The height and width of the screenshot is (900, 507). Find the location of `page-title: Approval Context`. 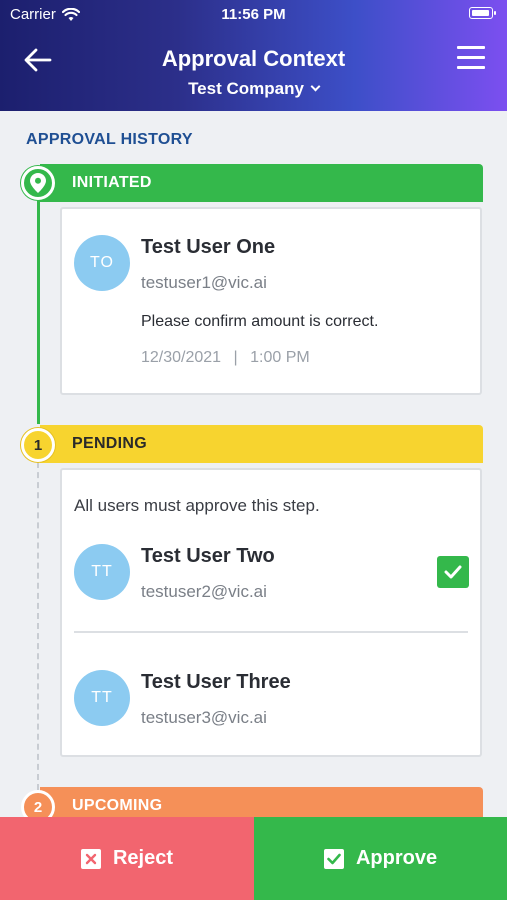

page-title: Approval Context is located at coordinates (253, 58).